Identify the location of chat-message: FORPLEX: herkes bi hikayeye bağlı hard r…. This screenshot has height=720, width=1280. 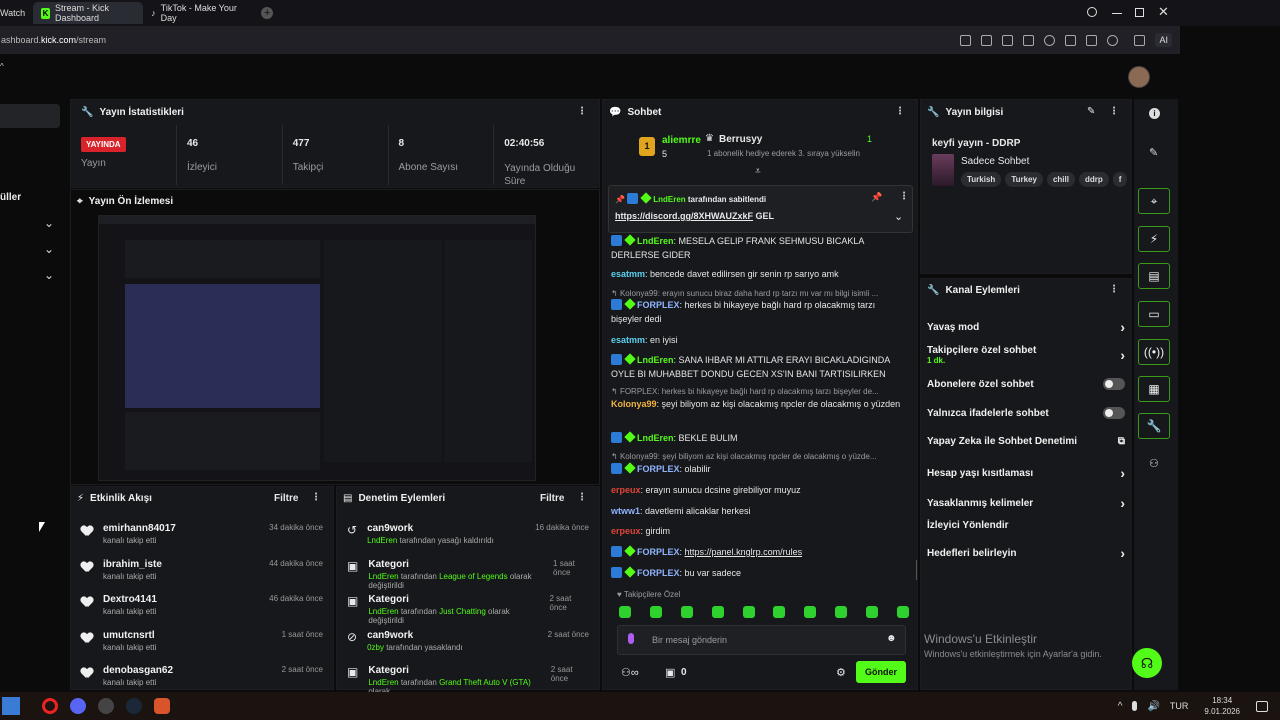
(757, 312).